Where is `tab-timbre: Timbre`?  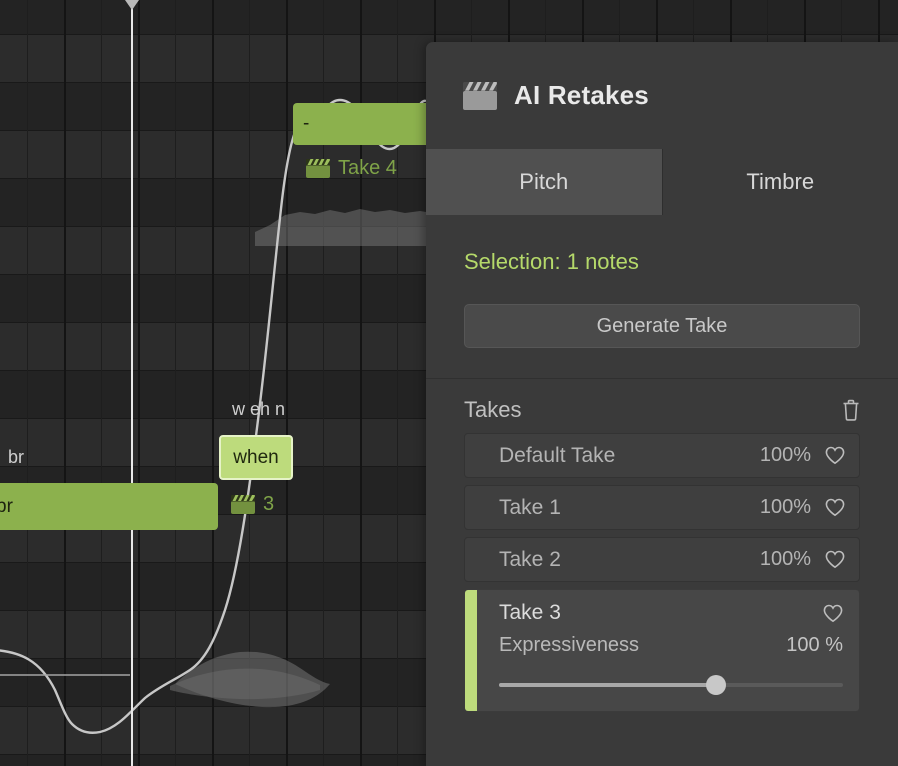 tab-timbre: Timbre is located at coordinates (779, 182).